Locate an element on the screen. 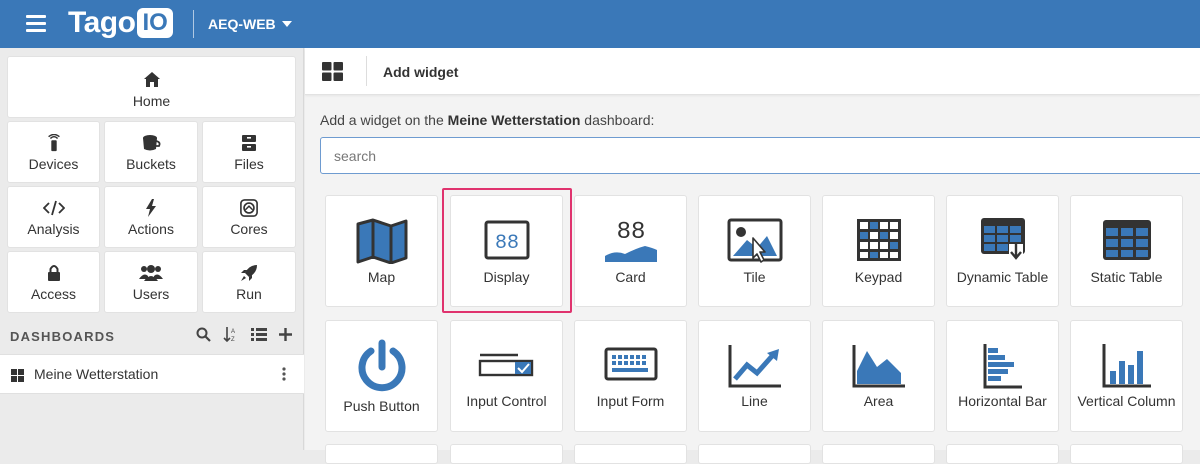 The height and width of the screenshot is (464, 1200). widget-dynamic-table: Dynamic Table is located at coordinates (1002, 251).